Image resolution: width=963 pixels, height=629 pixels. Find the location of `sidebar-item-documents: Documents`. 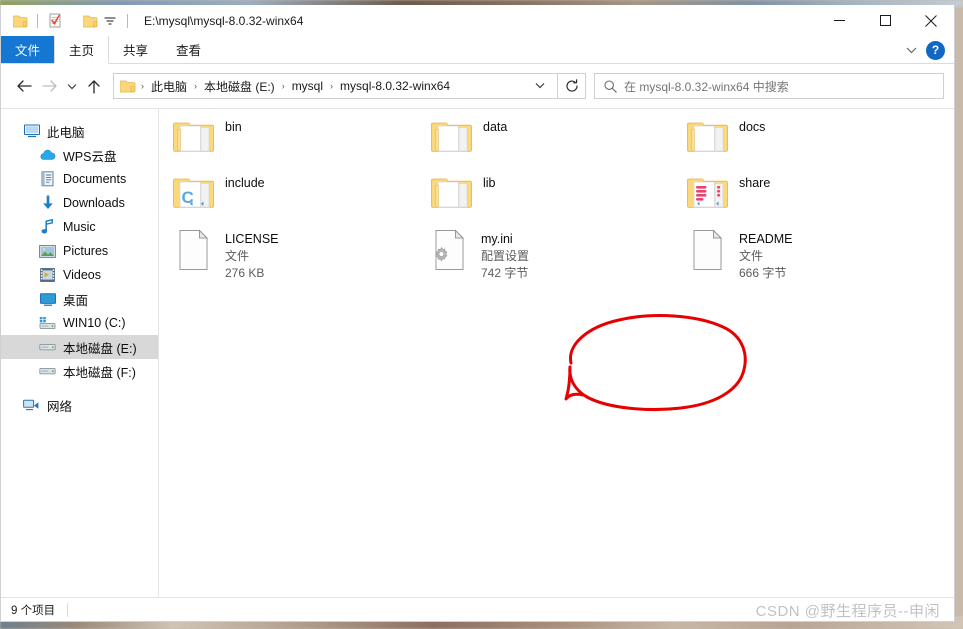

sidebar-item-documents: Documents is located at coordinates (79, 179).